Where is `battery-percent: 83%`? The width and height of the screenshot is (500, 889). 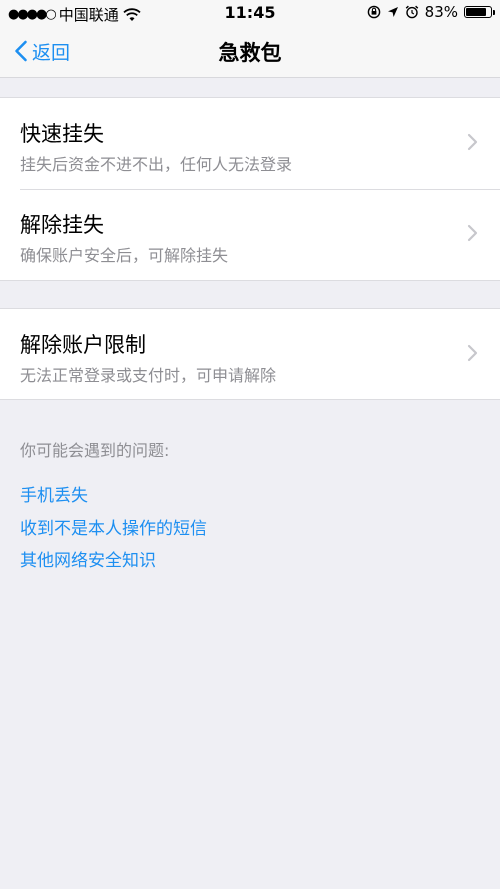
battery-percent: 83% is located at coordinates (441, 12).